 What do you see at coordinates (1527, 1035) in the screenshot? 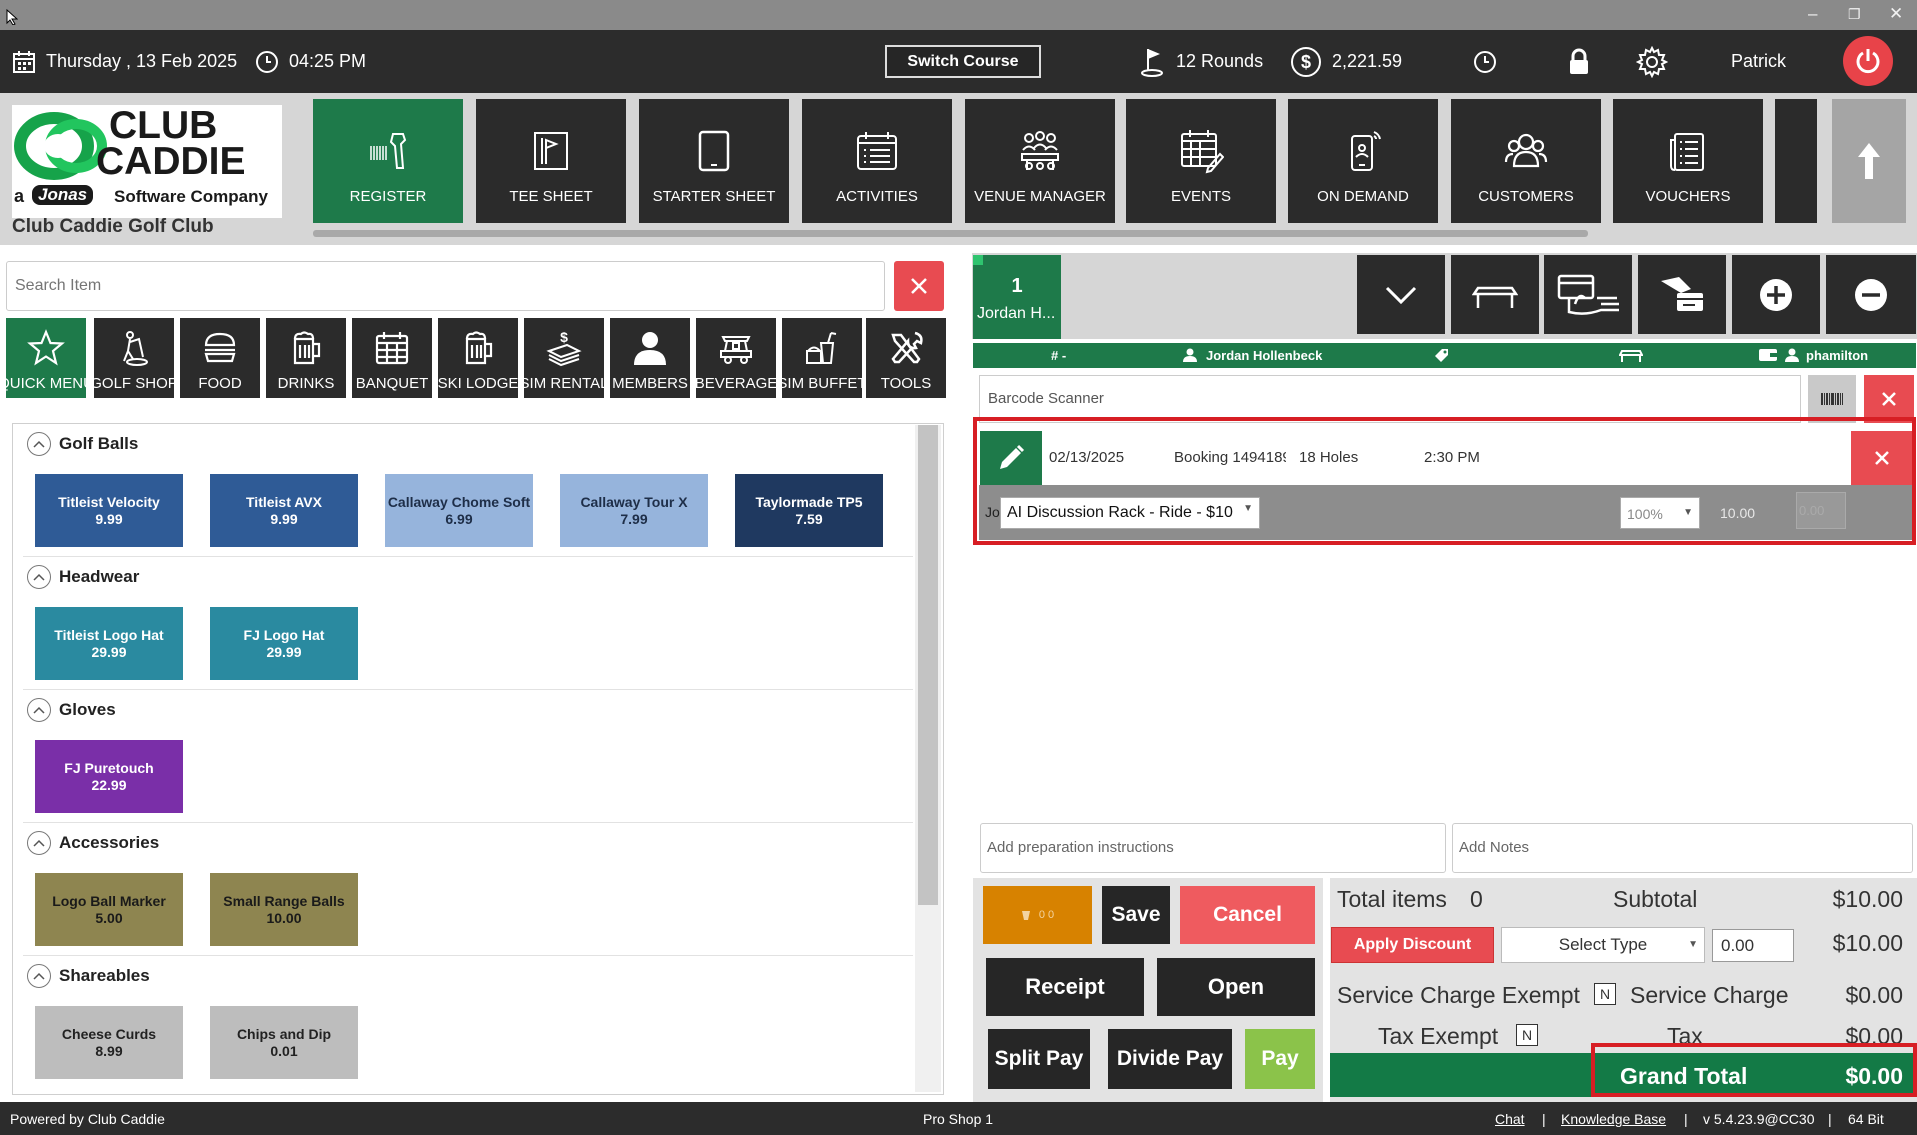
I see `tax-exempt-toggle: N` at bounding box center [1527, 1035].